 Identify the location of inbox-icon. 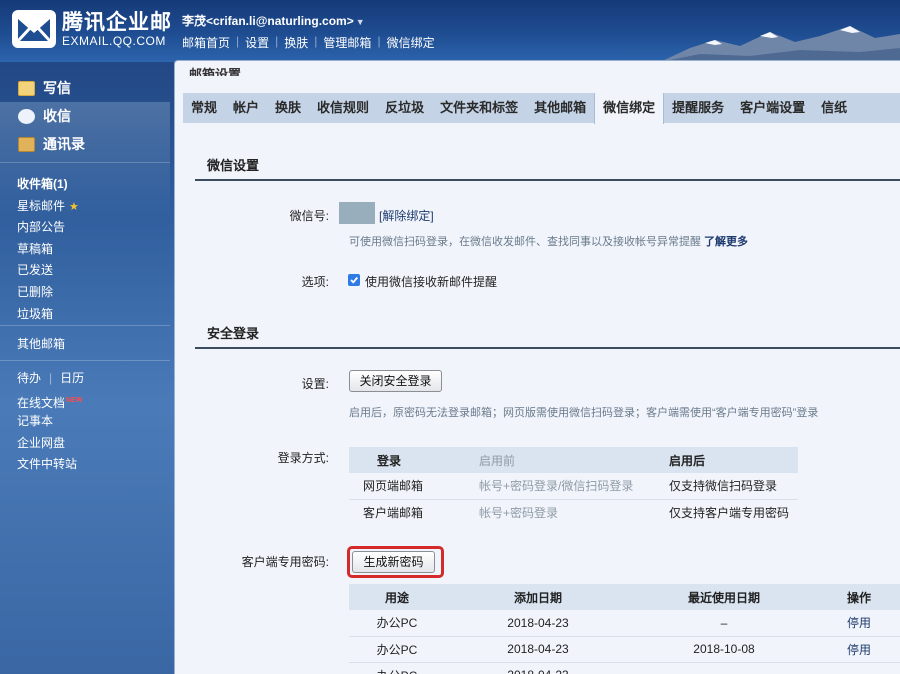
(26, 116).